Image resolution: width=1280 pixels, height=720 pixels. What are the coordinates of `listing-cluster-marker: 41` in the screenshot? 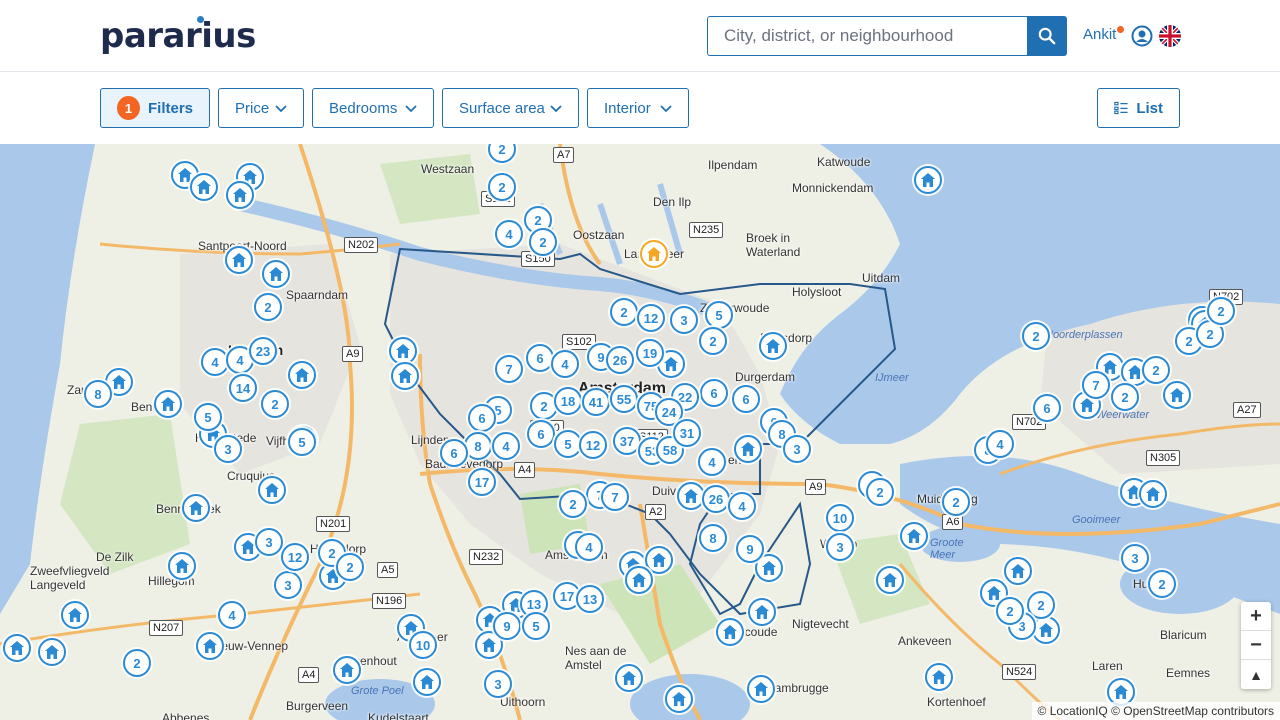 It's located at (596, 402).